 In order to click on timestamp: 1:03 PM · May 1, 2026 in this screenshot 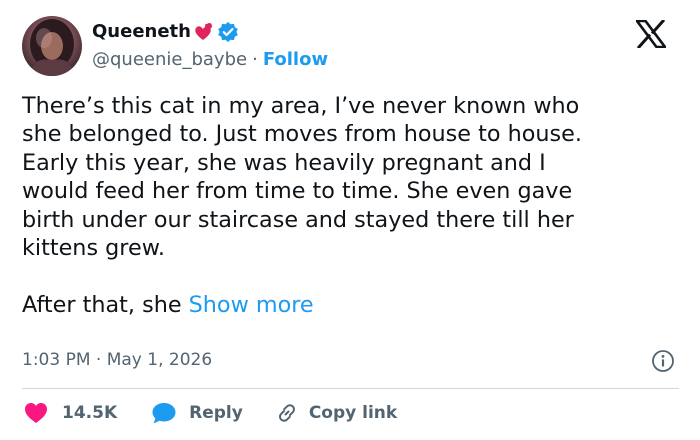, I will do `click(117, 360)`.